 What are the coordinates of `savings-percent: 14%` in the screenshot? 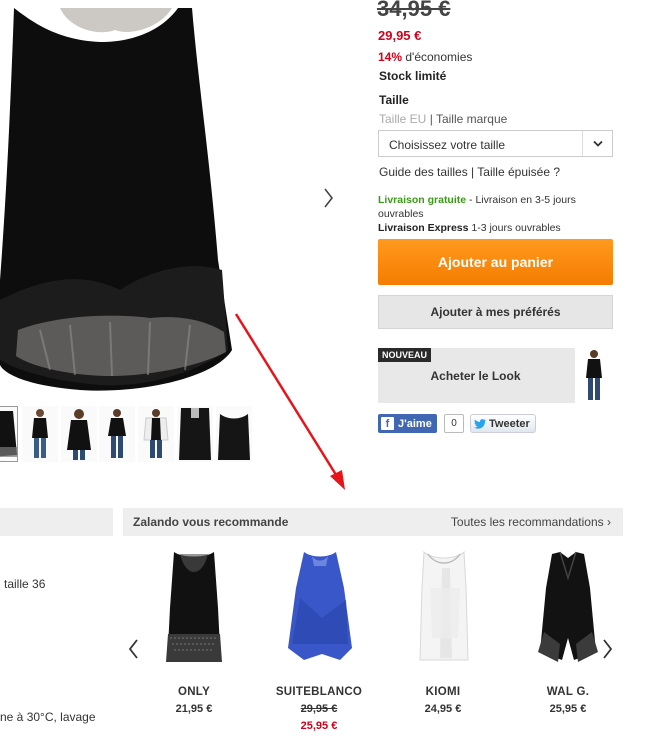 It's located at (390, 57).